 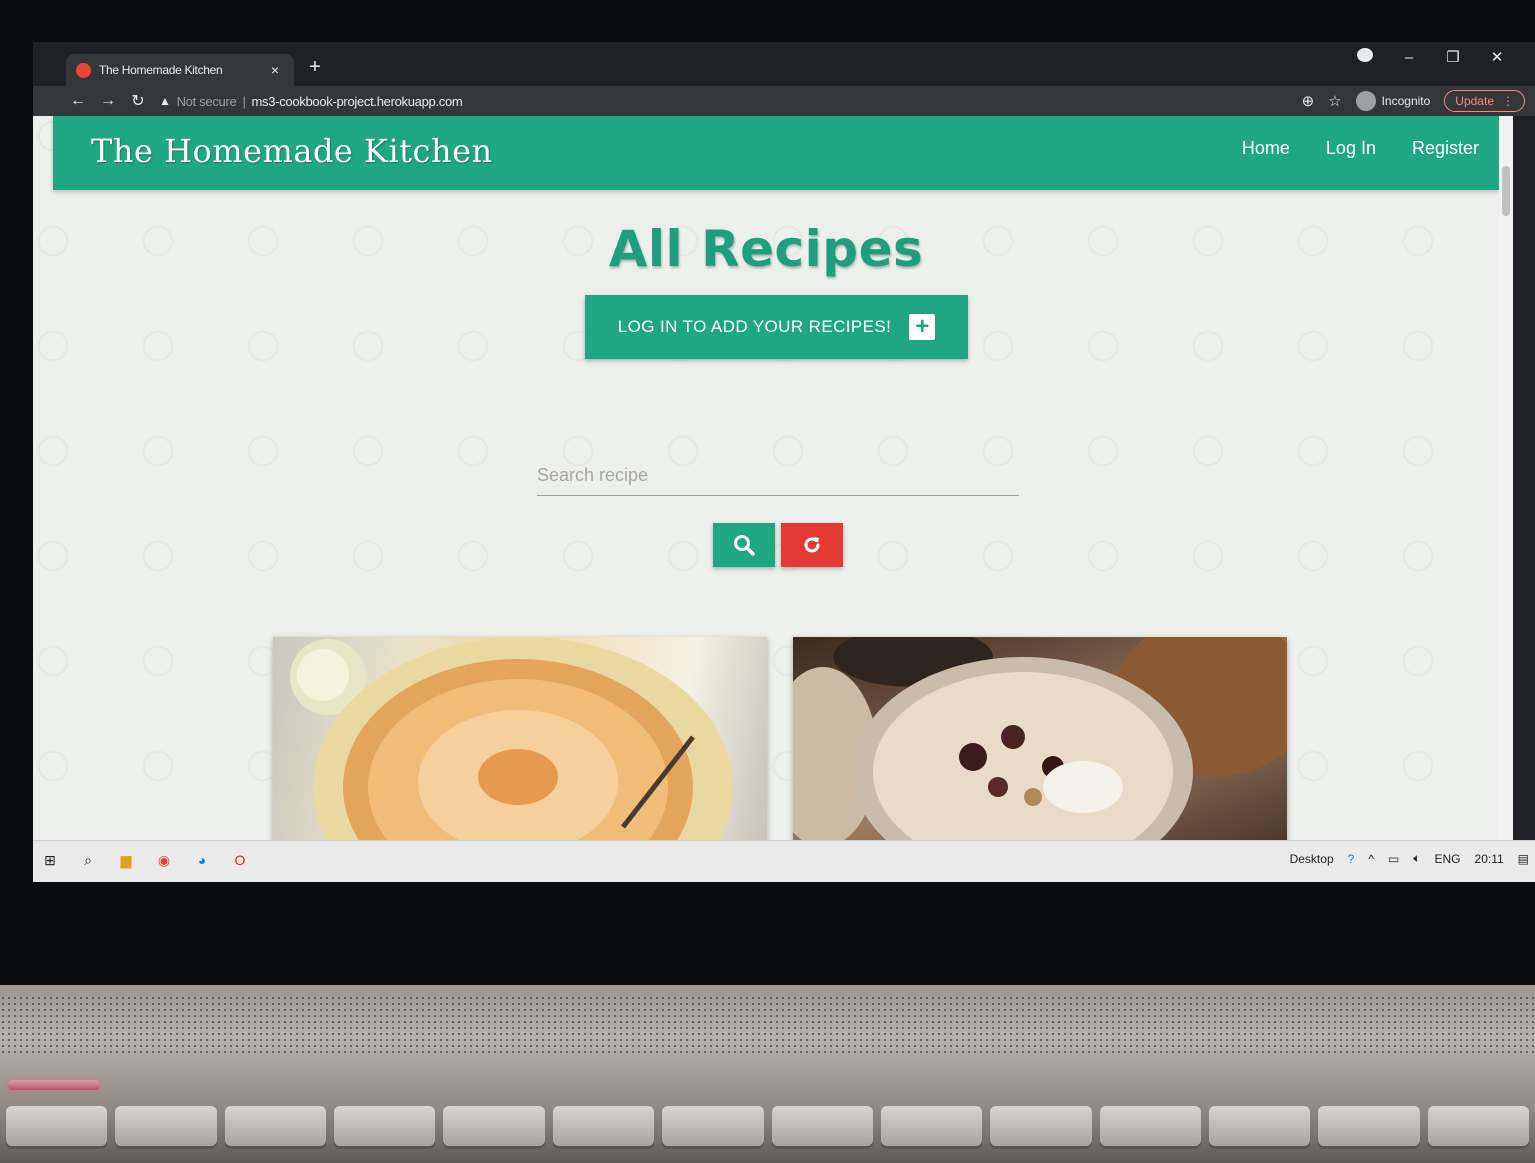 I want to click on system-tray: Desktop ? ^ ▭ 🔈︎ ENG 20:11 ▤, so click(x=1409, y=858).